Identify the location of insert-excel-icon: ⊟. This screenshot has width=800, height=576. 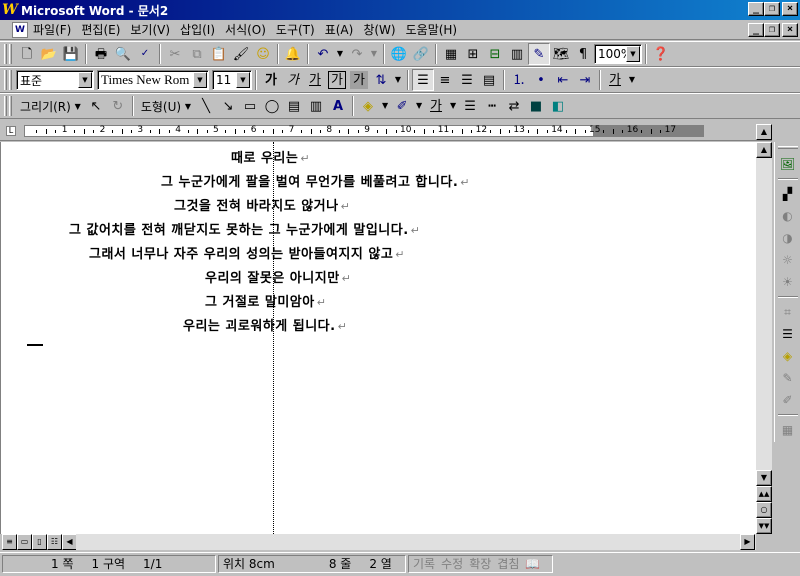
(495, 54).